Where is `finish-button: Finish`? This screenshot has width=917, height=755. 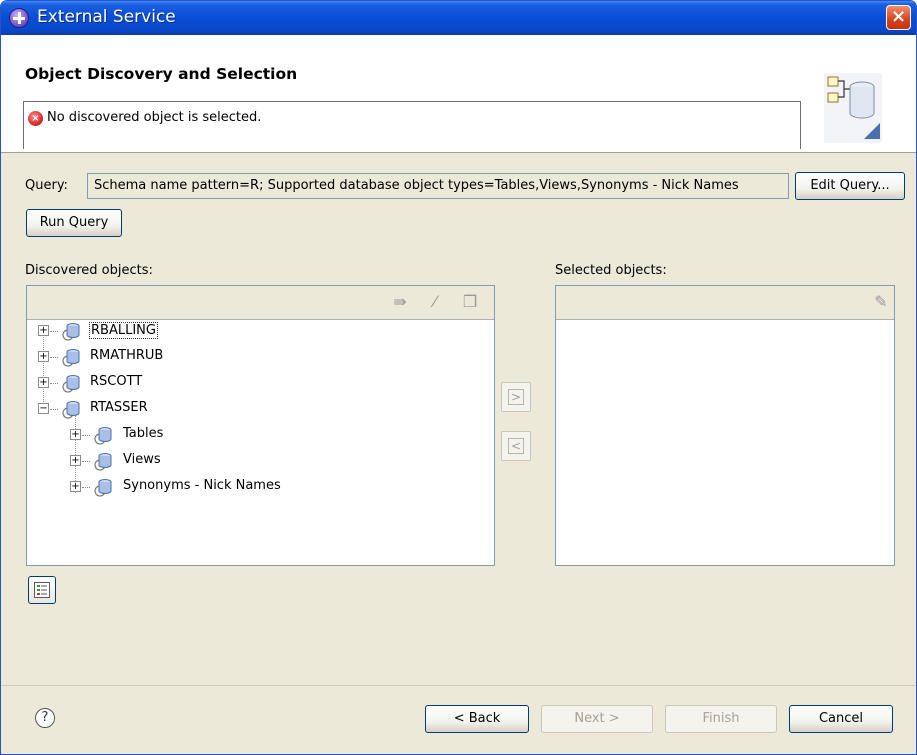
finish-button: Finish is located at coordinates (721, 719).